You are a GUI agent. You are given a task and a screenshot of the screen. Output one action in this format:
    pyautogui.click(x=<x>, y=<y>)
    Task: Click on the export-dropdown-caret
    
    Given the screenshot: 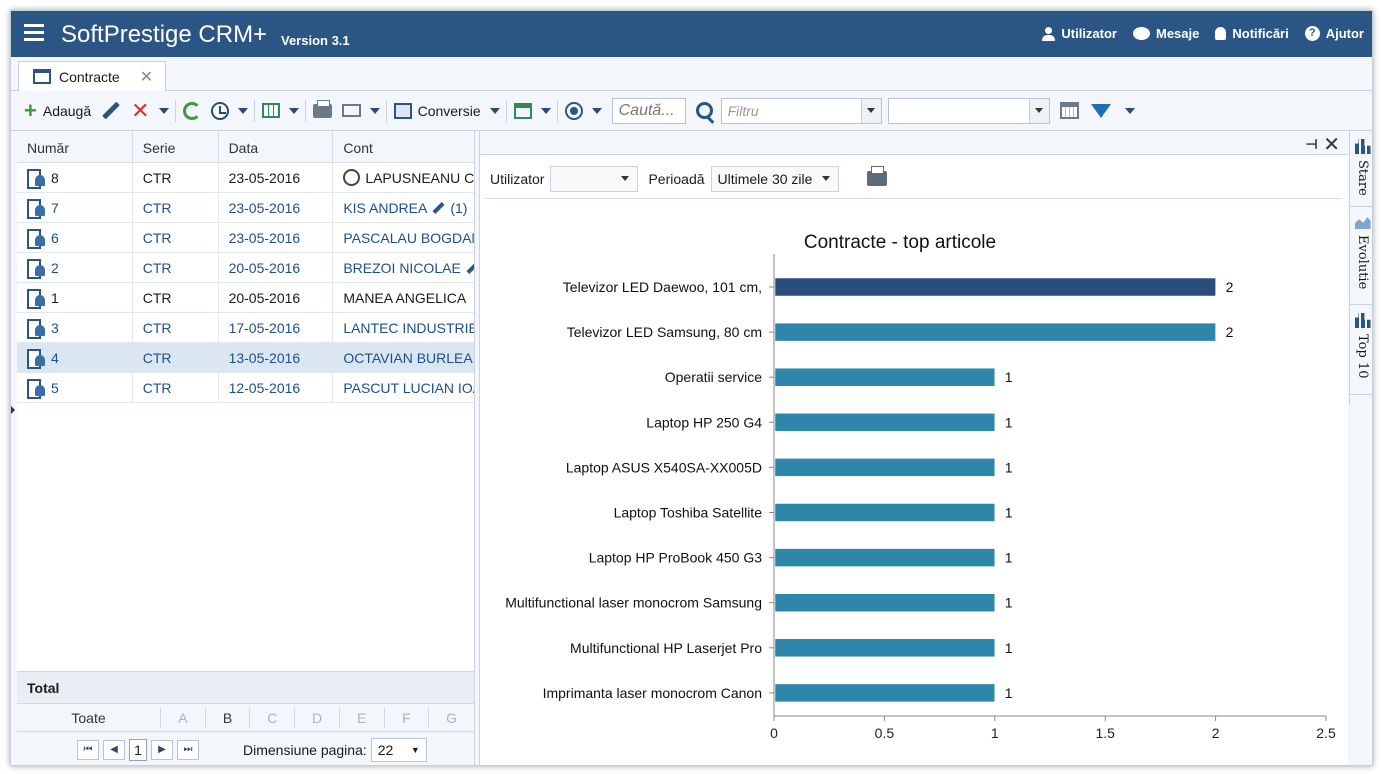 What is the action you would take?
    pyautogui.click(x=293, y=110)
    